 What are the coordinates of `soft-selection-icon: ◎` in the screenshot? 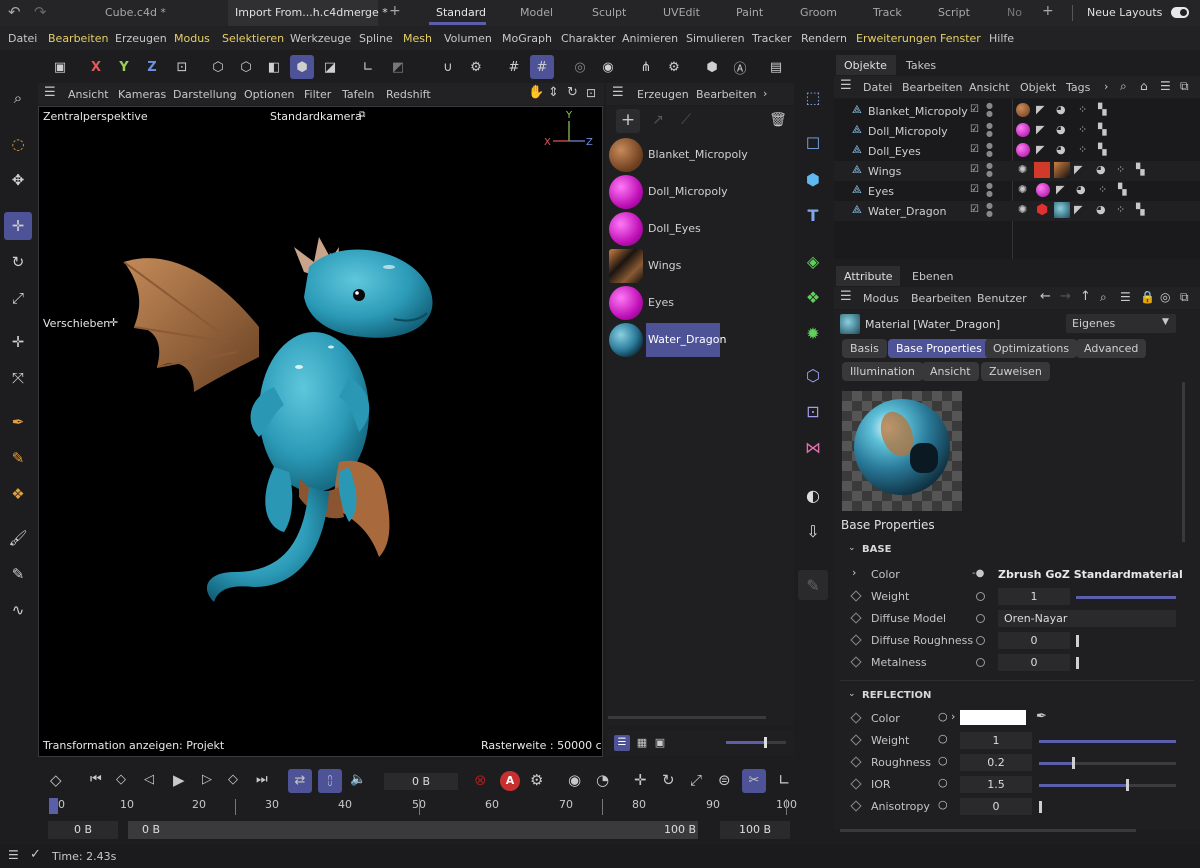 It's located at (580, 67).